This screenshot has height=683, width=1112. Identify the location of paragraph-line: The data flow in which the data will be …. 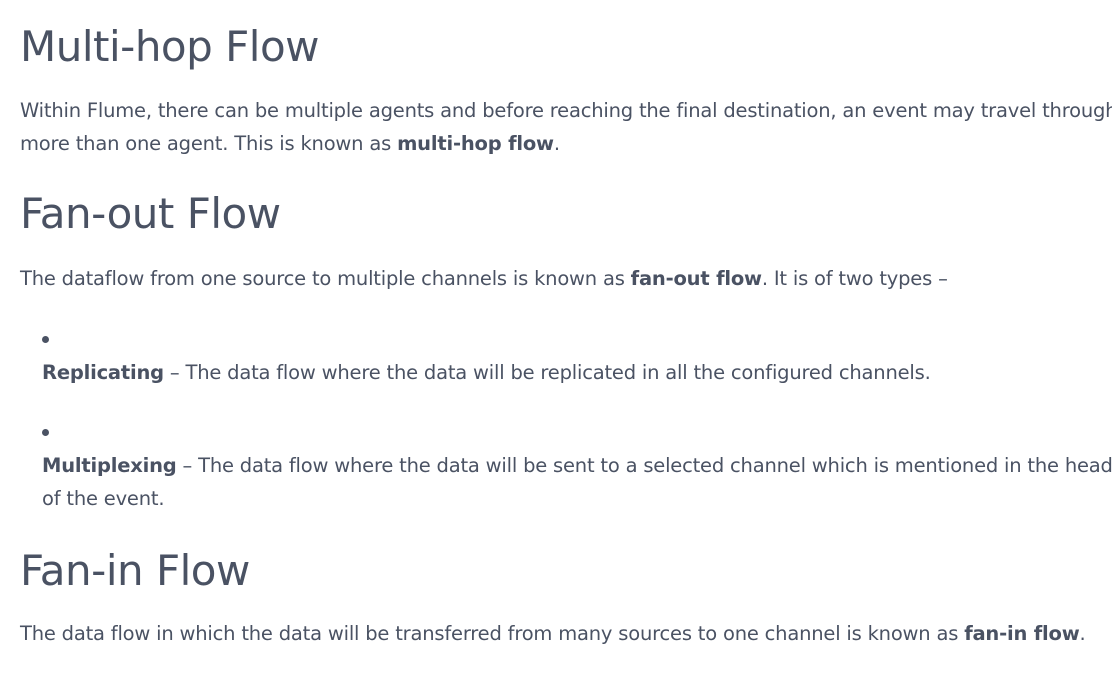
(553, 633).